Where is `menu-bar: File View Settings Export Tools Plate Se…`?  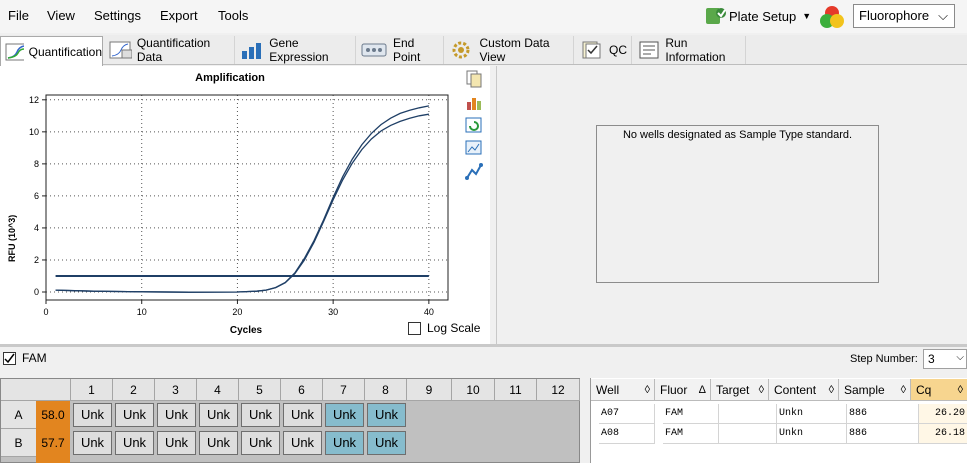 menu-bar: File View Settings Export Tools Plate Se… is located at coordinates (483, 16).